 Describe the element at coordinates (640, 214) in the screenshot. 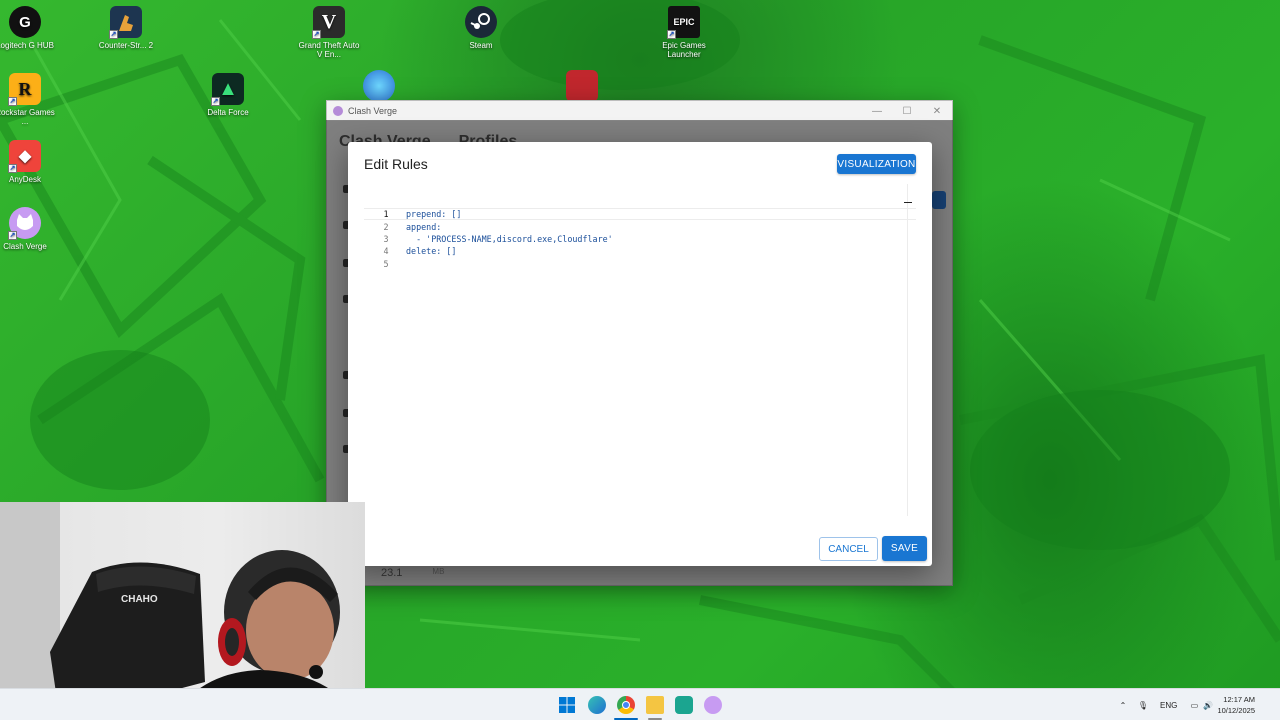

I see `editor-line: 1 prepend: []` at that location.